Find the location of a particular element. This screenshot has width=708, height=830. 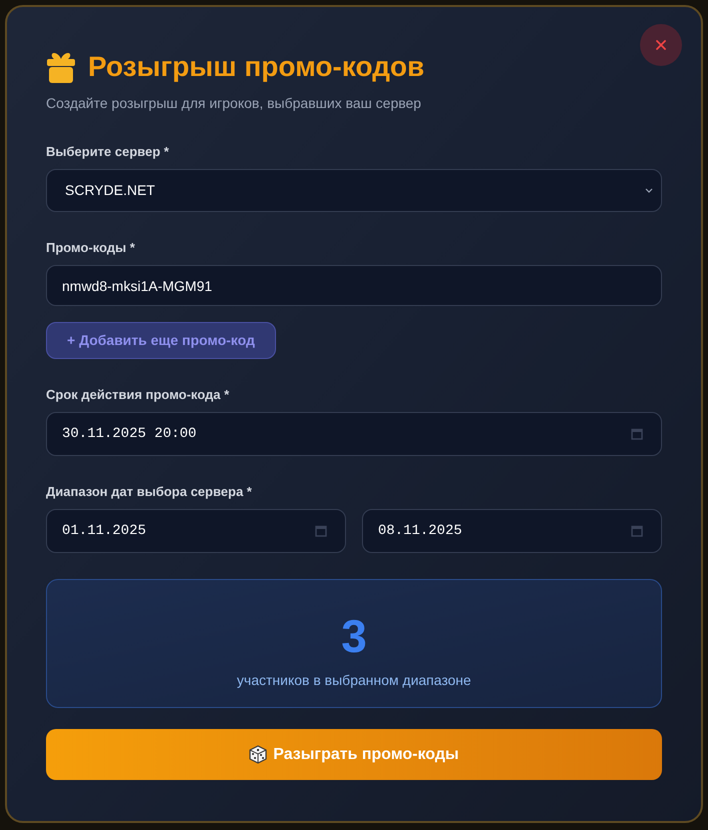

server-select: SCRYDE.NET is located at coordinates (354, 190).